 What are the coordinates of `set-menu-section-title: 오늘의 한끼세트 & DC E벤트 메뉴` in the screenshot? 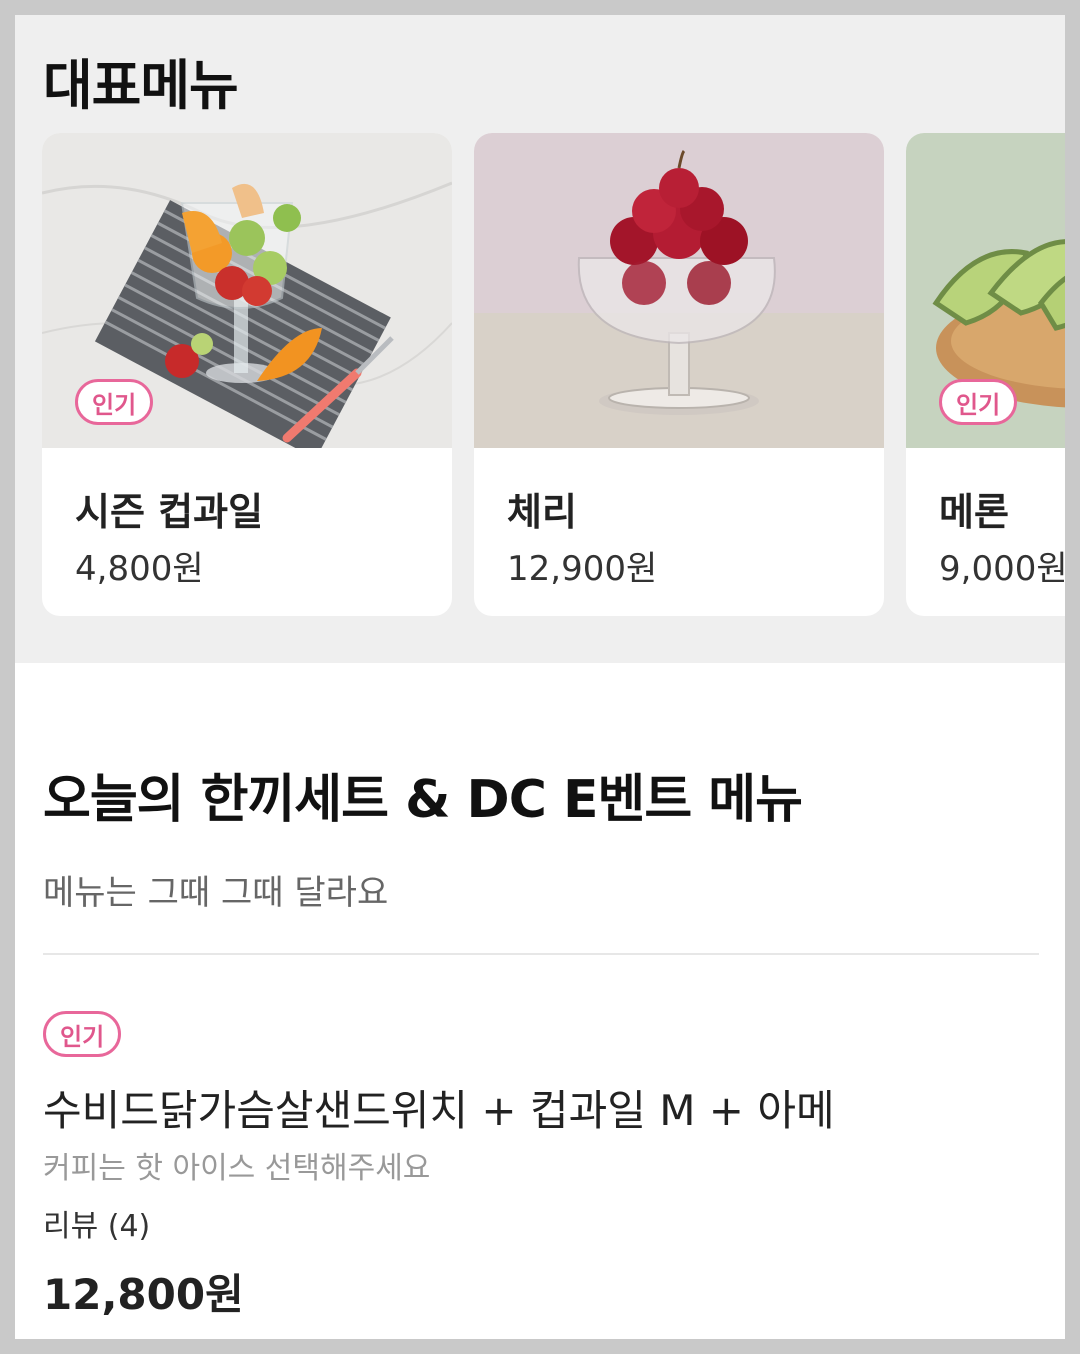 It's located at (423, 800).